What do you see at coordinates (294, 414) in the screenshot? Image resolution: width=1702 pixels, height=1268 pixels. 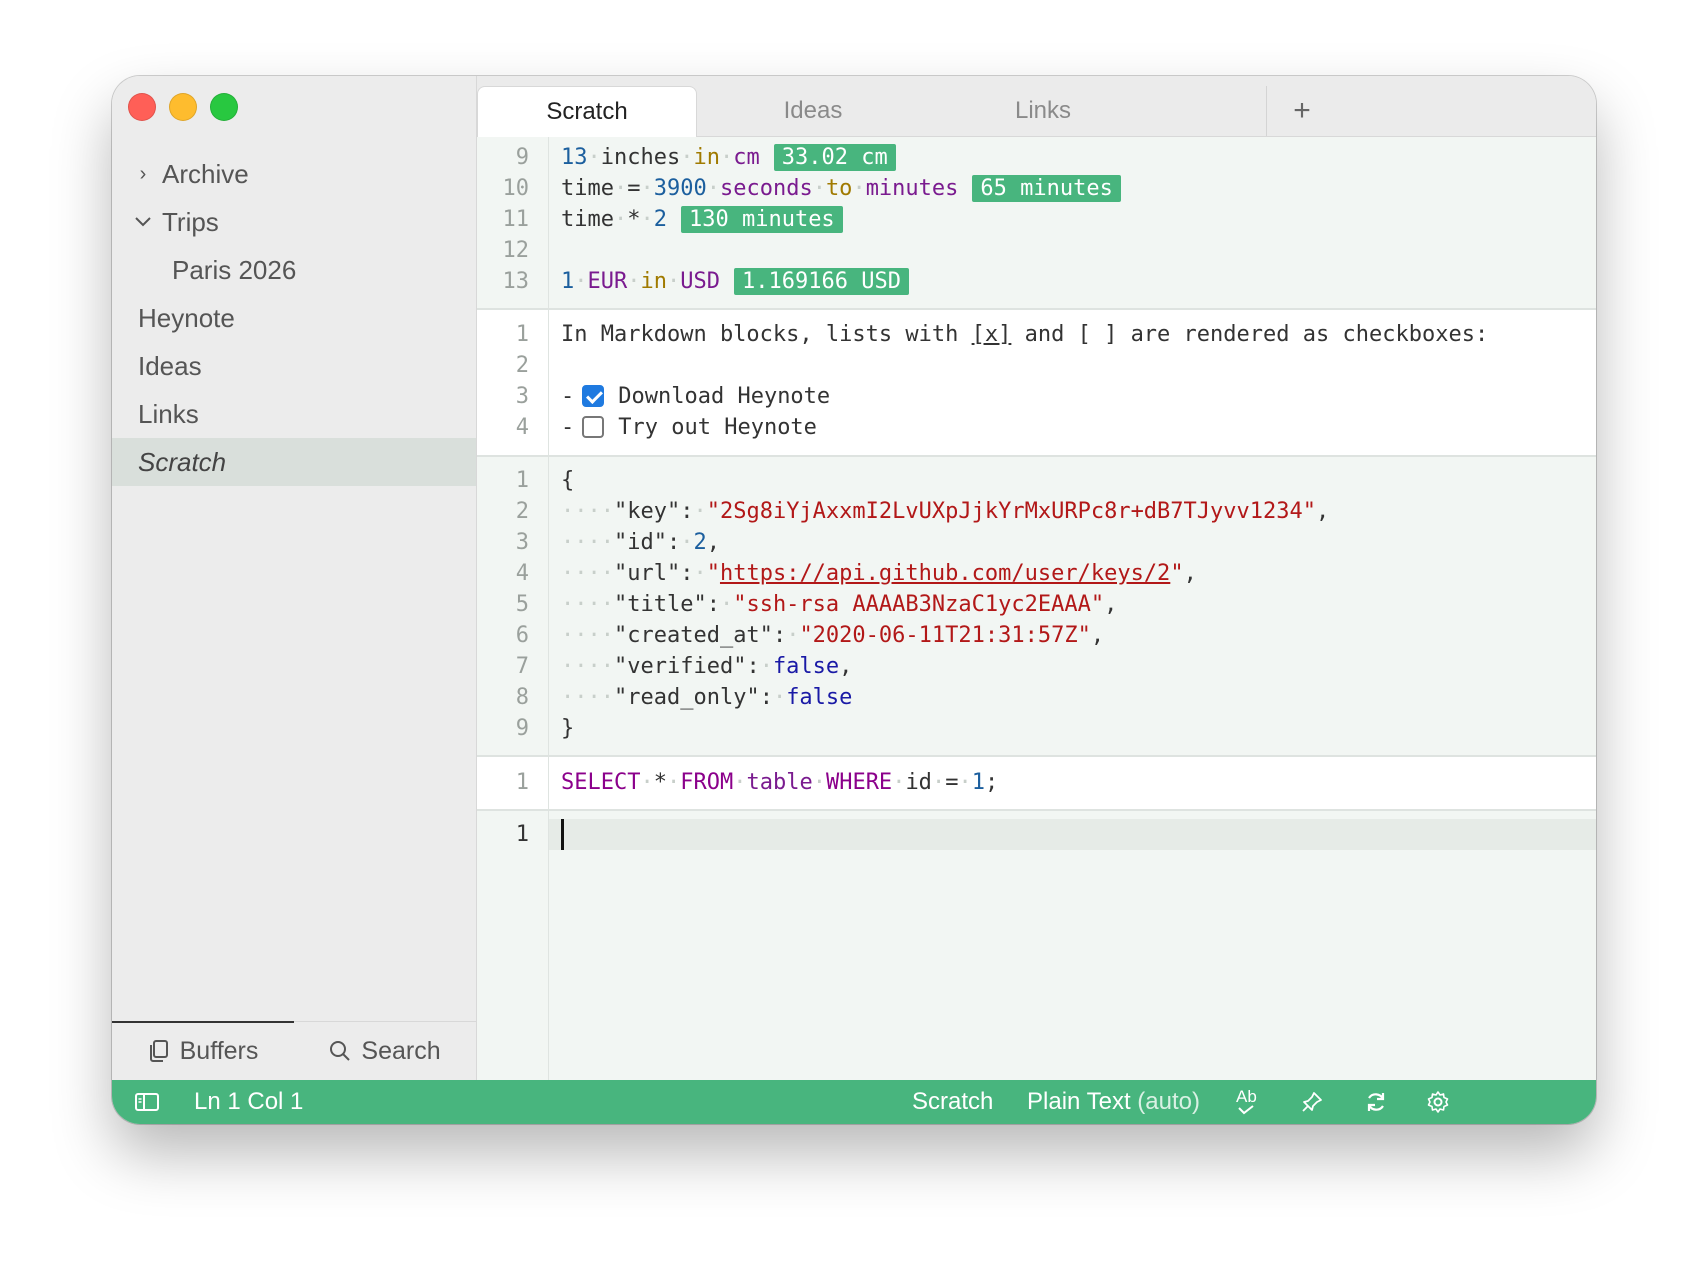 I see `sidebar-item-links: Links` at bounding box center [294, 414].